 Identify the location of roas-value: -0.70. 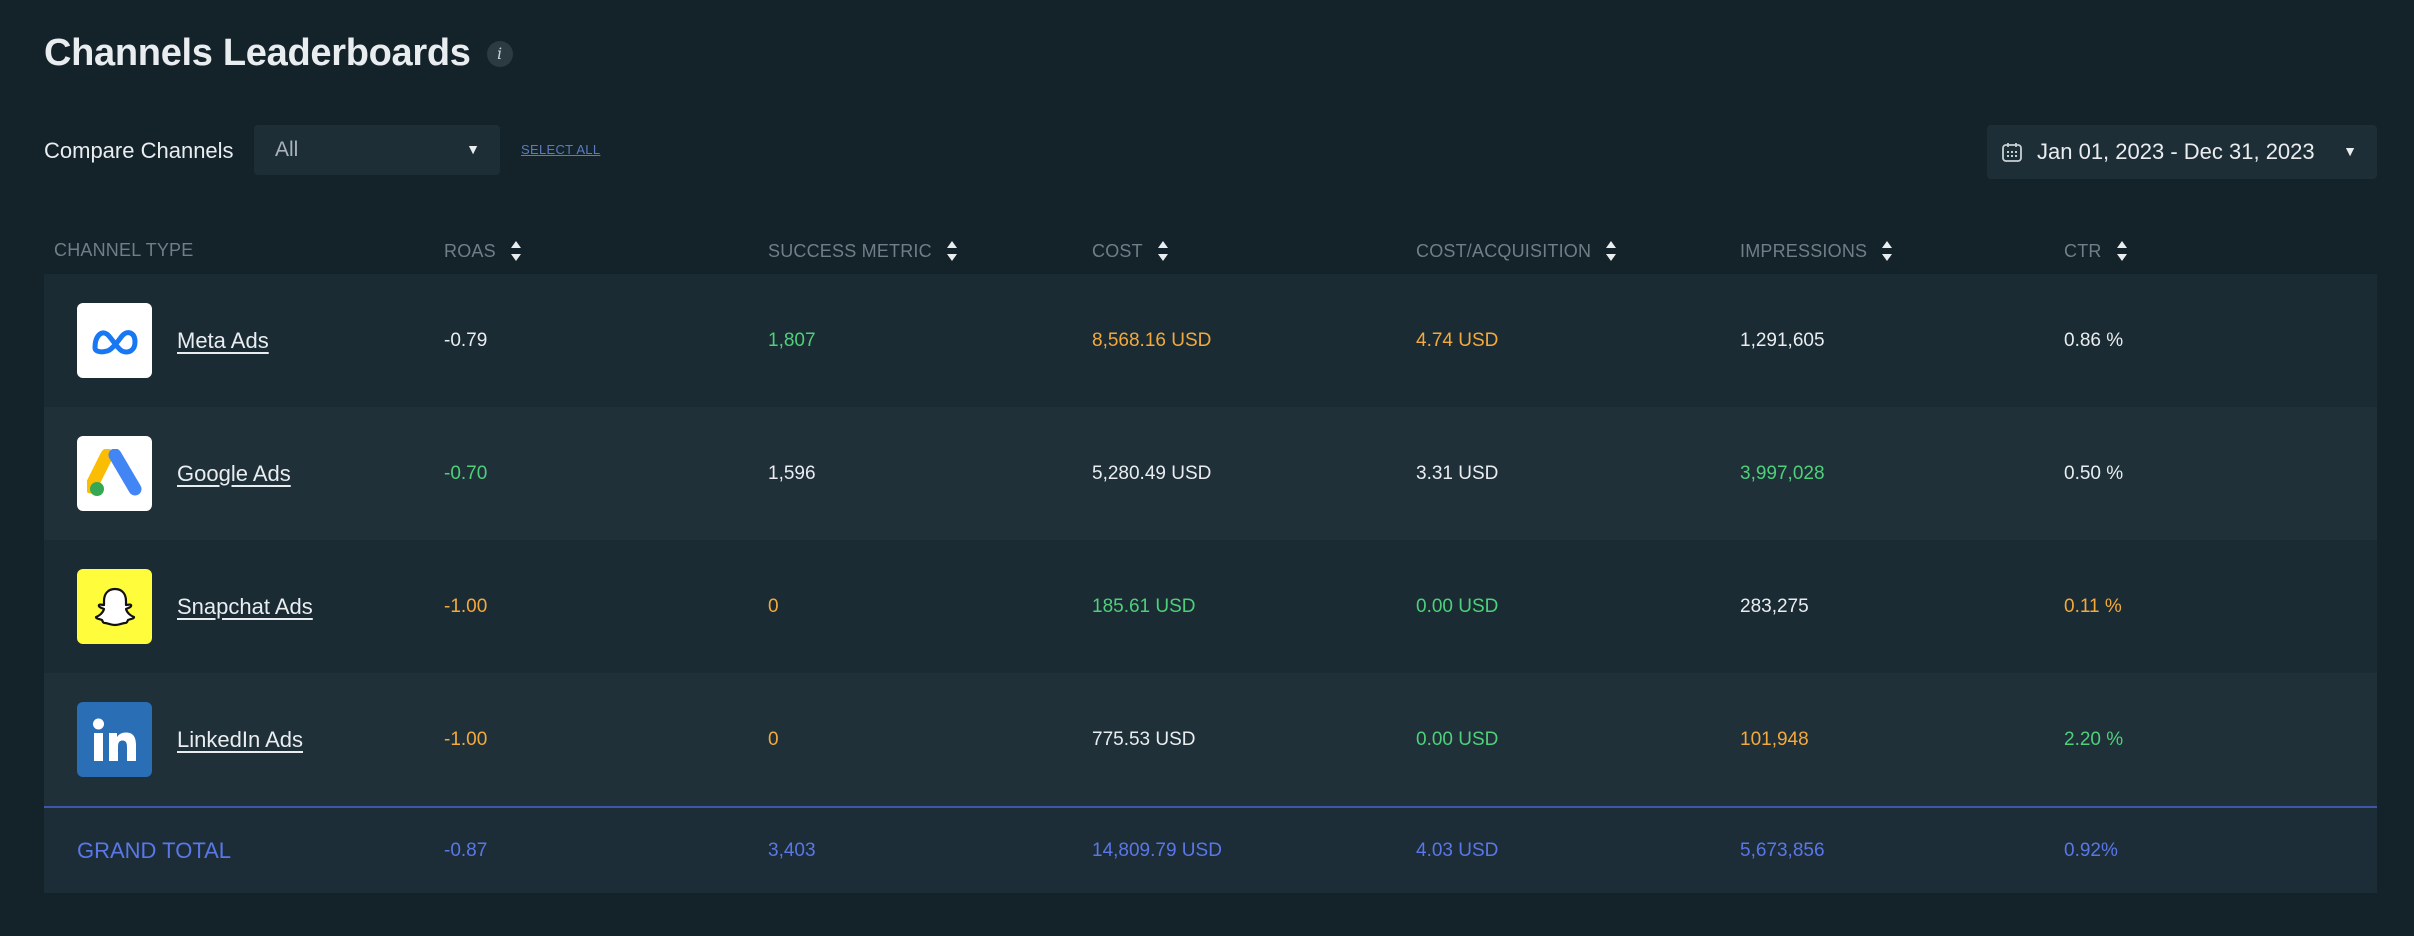
(466, 473).